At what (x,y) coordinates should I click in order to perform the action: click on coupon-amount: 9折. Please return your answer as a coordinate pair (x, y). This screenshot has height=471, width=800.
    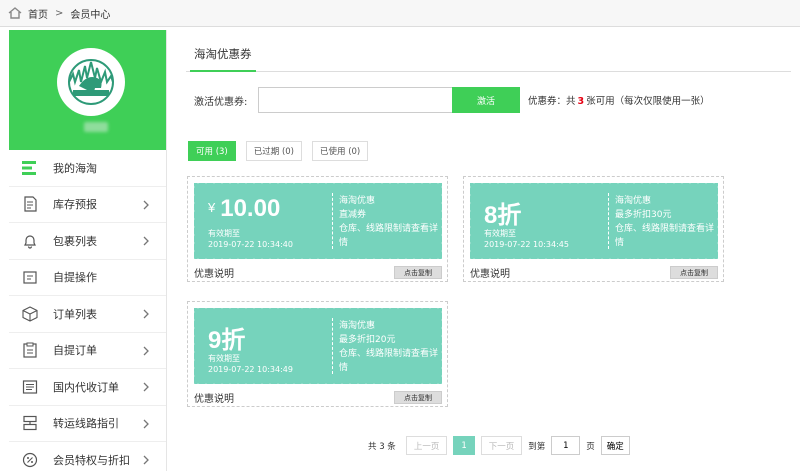
    Looking at the image, I should click on (226, 337).